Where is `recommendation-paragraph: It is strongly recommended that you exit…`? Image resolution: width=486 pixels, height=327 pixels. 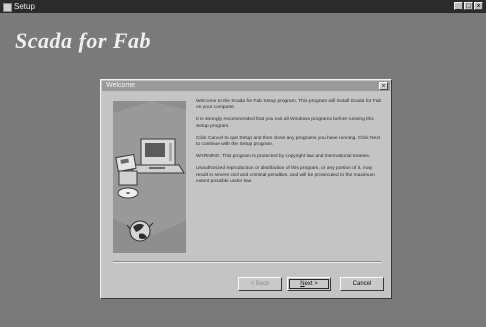 recommendation-paragraph: It is strongly recommended that you exit… is located at coordinates (285, 123).